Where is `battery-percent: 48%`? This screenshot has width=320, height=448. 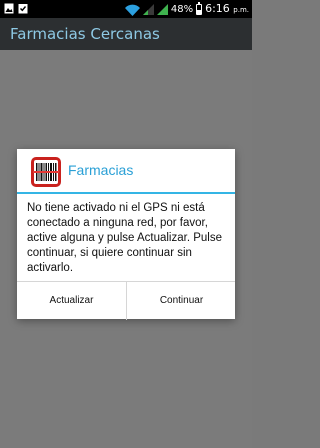 battery-percent: 48% is located at coordinates (182, 9).